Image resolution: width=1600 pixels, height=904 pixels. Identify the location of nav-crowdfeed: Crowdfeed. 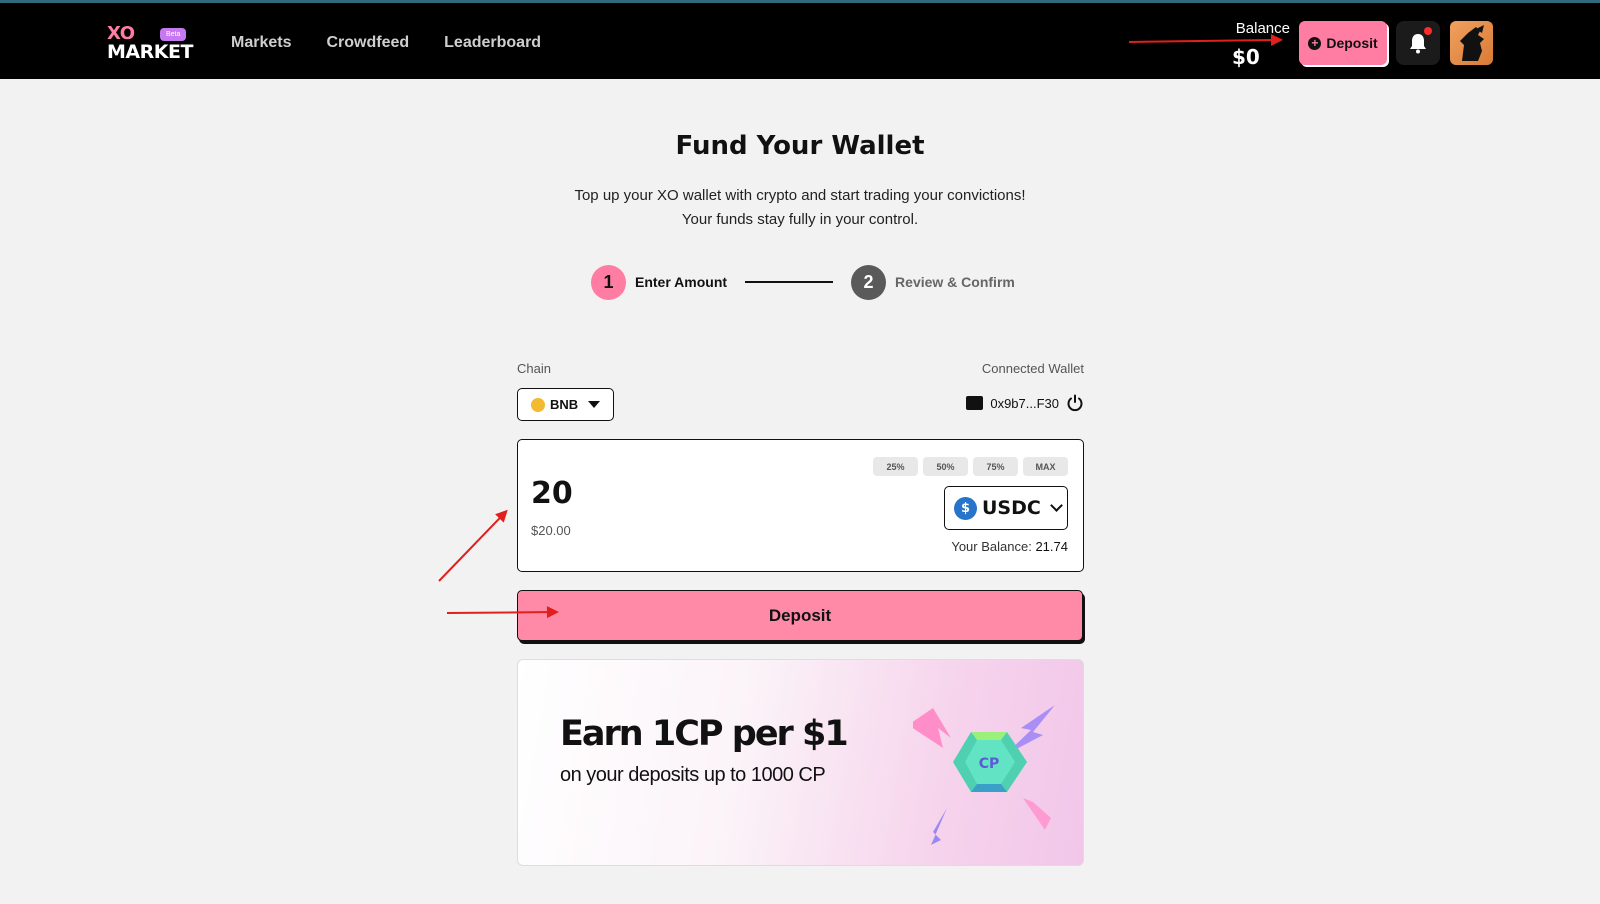
(367, 43).